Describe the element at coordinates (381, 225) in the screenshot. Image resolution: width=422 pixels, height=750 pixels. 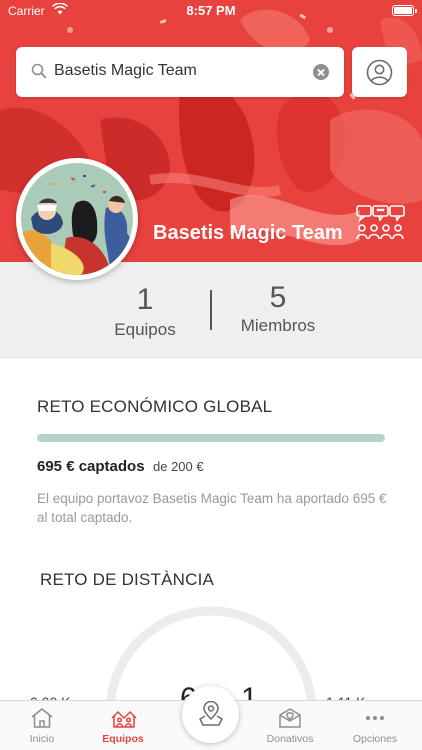
I see `chat-group-icon` at that location.